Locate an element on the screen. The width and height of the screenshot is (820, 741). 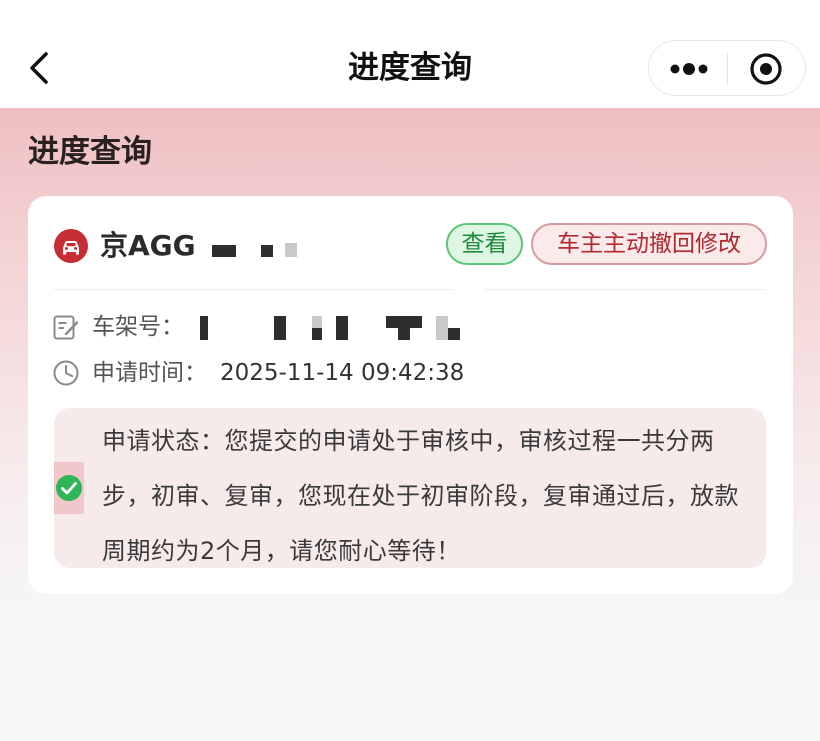
vin-label: 车架号： is located at coordinates (138, 327).